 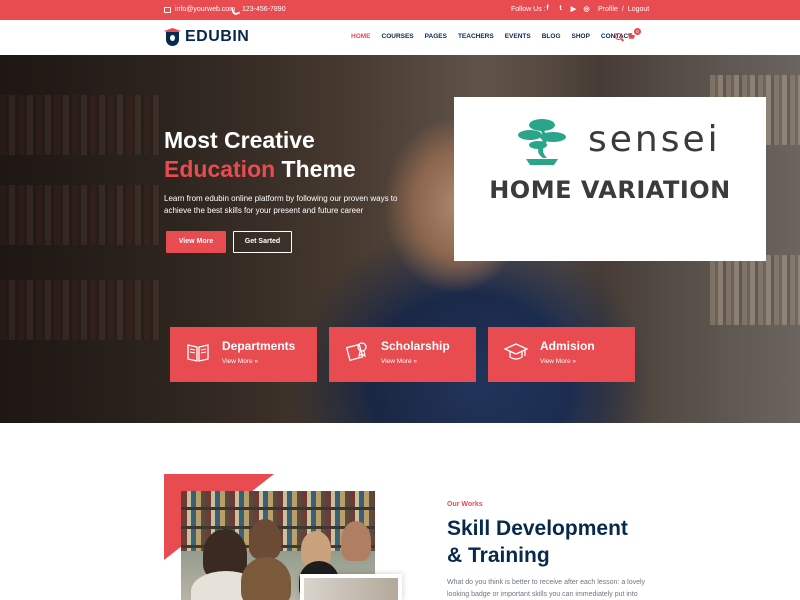 What do you see at coordinates (217, 36) in the screenshot?
I see `logo-text: EDUBIN` at bounding box center [217, 36].